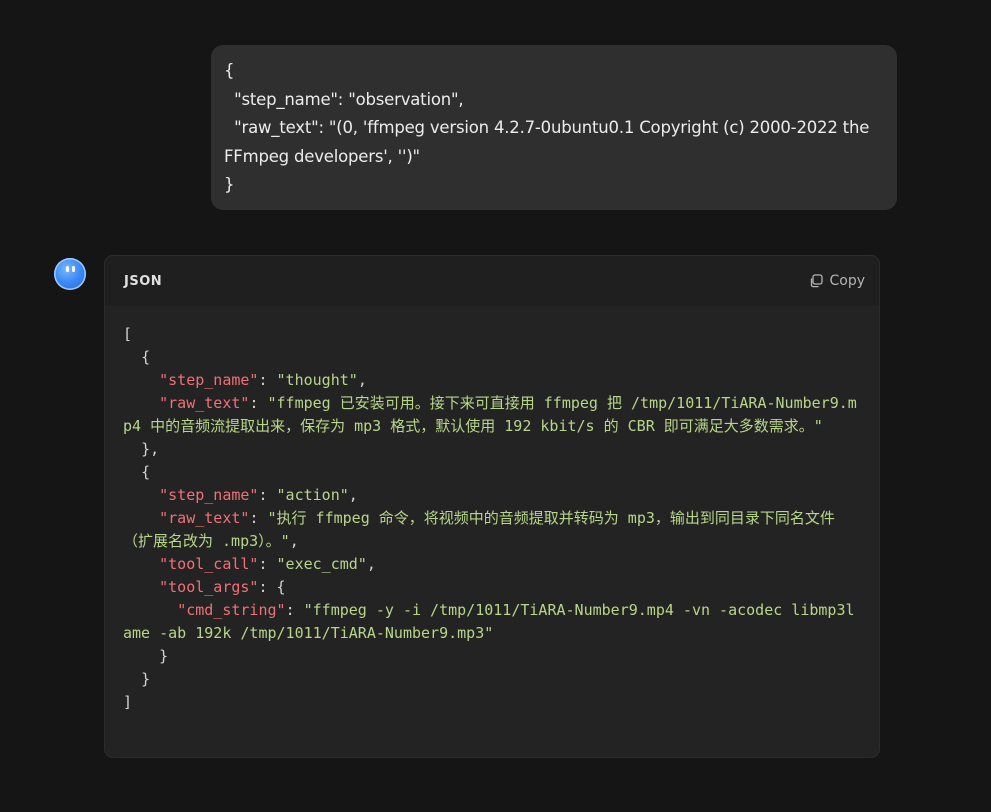 The image size is (991, 812). I want to click on code-token: "tool_args", so click(209, 587).